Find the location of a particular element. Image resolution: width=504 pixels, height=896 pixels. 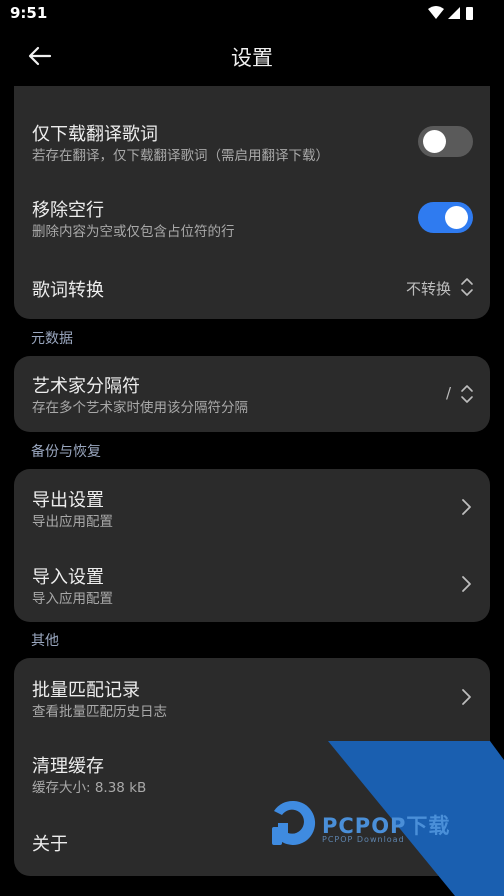

section-label-metadata: 元数据 is located at coordinates (52, 339).